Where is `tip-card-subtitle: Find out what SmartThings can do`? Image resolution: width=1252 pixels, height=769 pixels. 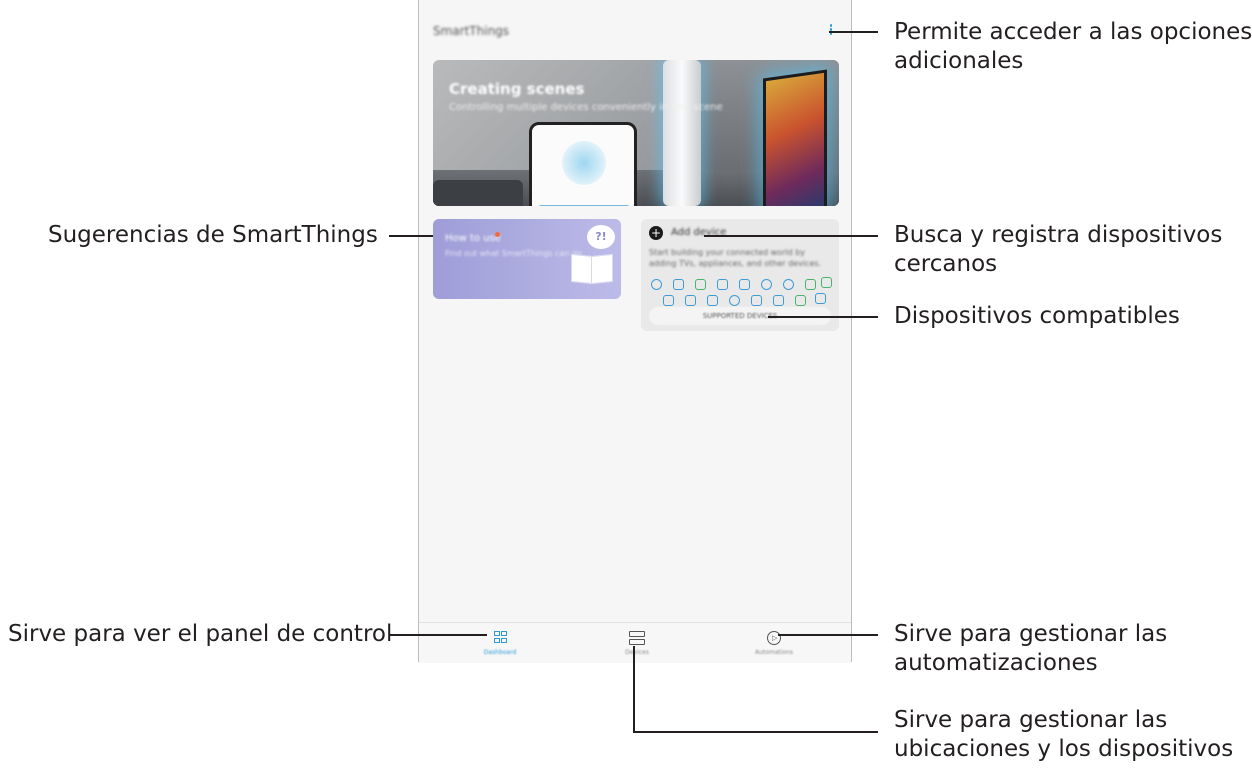
tip-card-subtitle: Find out what SmartThings can do is located at coordinates (513, 253).